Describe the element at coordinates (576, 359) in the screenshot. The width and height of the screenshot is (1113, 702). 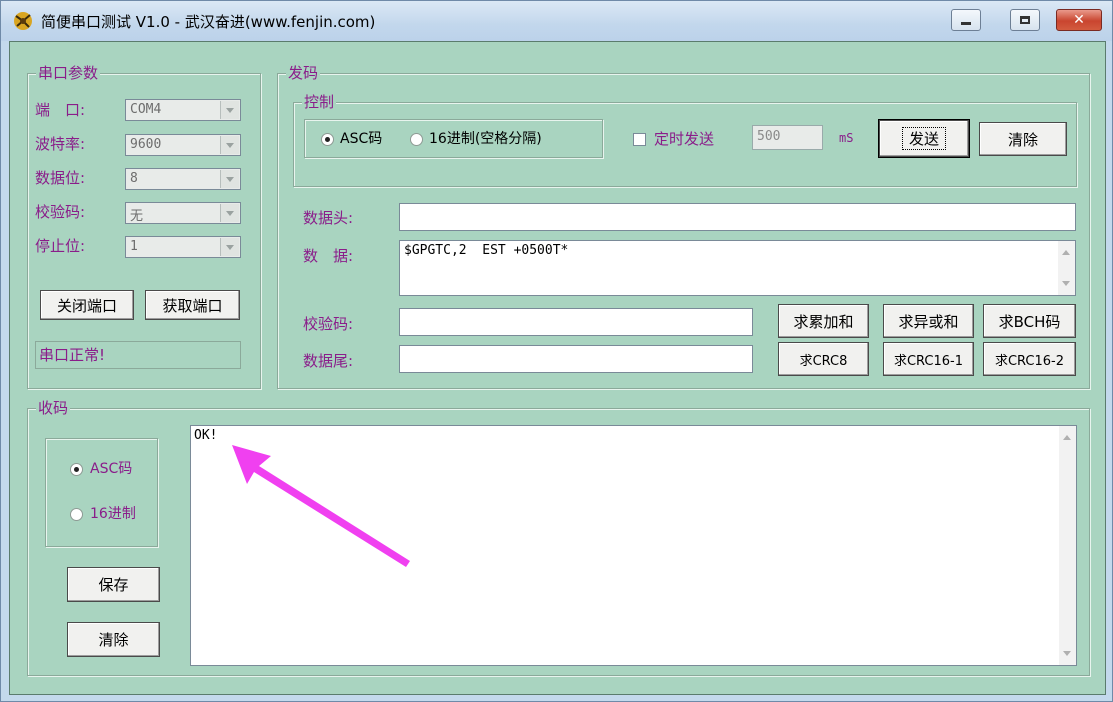
I see `trailer-input` at that location.